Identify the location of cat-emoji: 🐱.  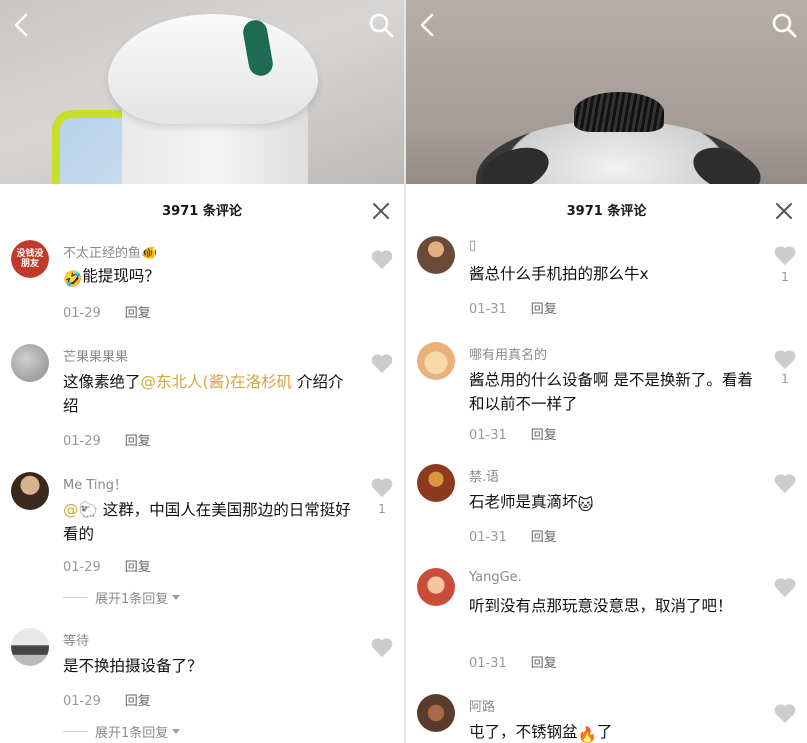
(585, 505).